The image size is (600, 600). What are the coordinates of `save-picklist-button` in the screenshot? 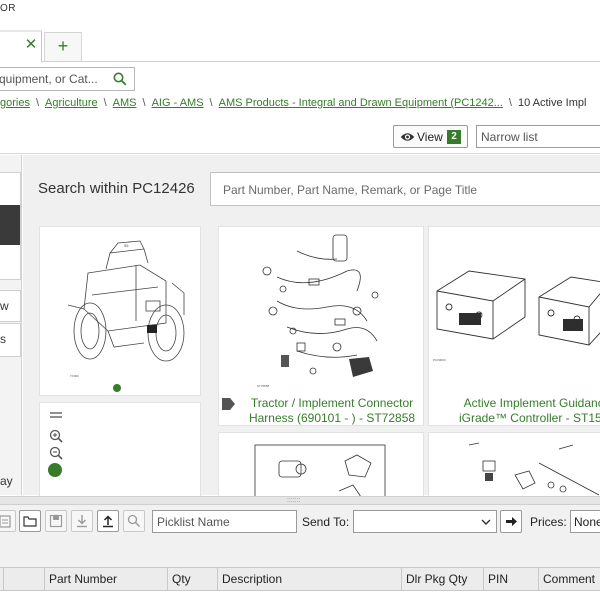 It's located at (56, 521).